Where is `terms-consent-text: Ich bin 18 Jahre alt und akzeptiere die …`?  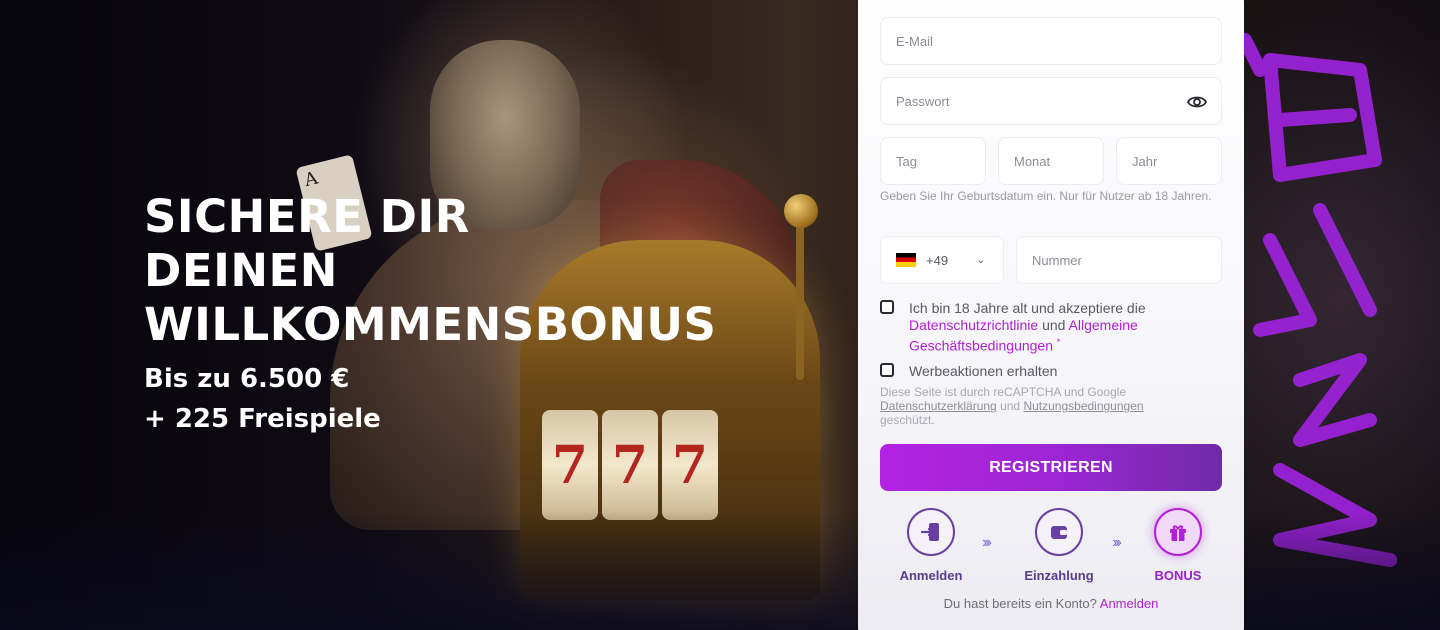 terms-consent-text: Ich bin 18 Jahre alt und akzeptiere die … is located at coordinates (1059, 327).